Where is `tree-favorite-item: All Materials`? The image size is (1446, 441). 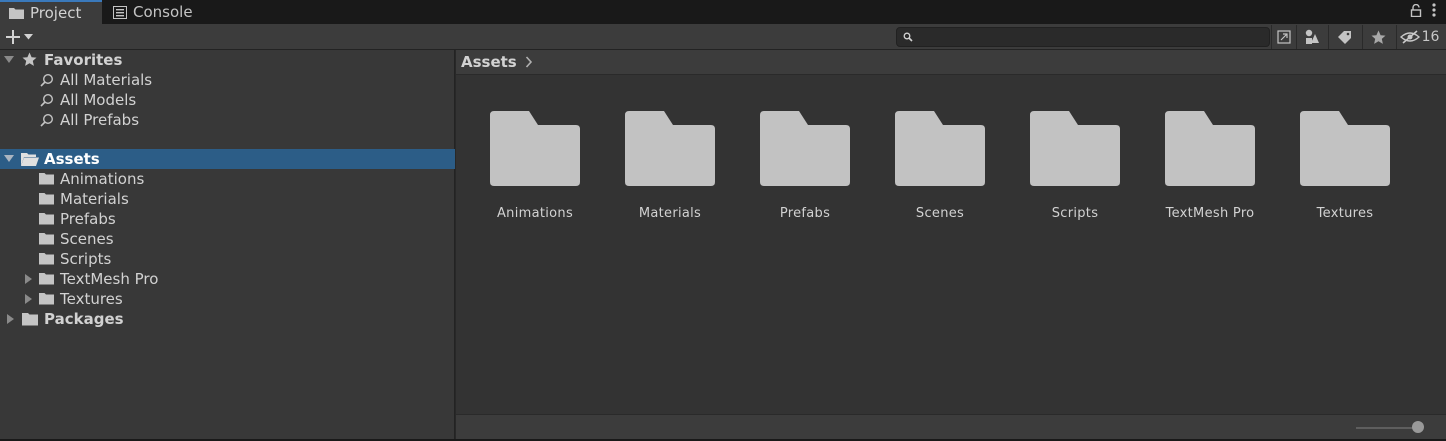
tree-favorite-item: All Materials is located at coordinates (227, 80).